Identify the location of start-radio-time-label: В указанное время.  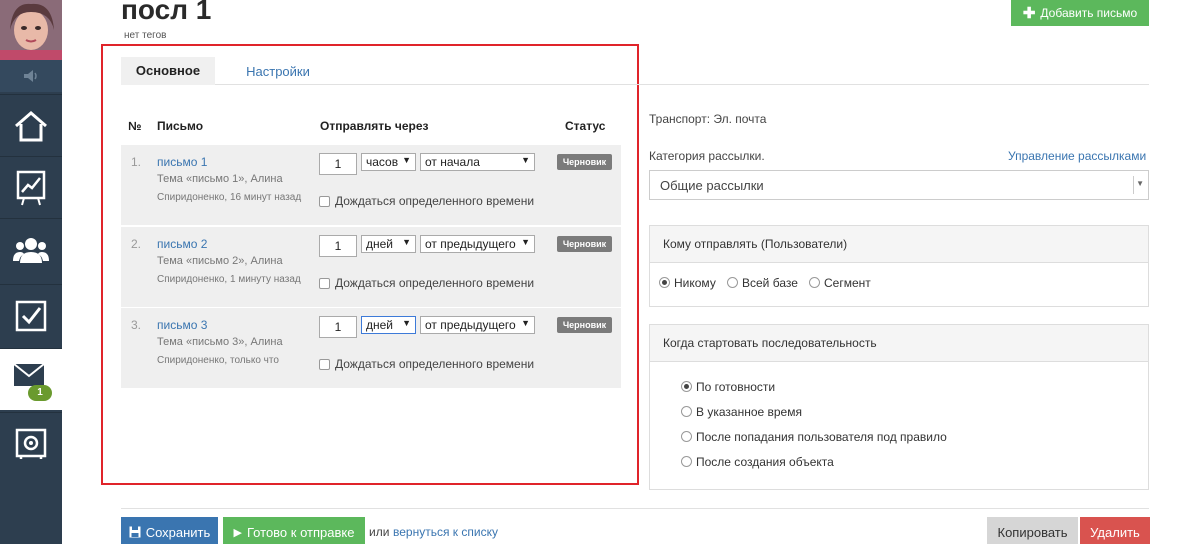
(749, 412).